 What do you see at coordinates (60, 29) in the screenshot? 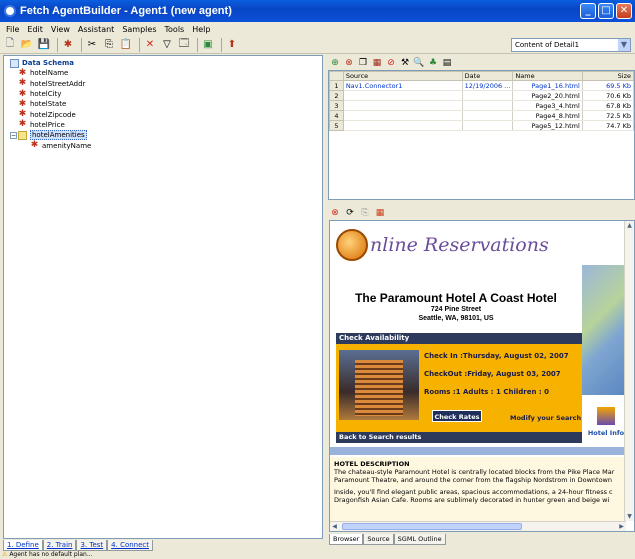
I see `menu-view: View` at bounding box center [60, 29].